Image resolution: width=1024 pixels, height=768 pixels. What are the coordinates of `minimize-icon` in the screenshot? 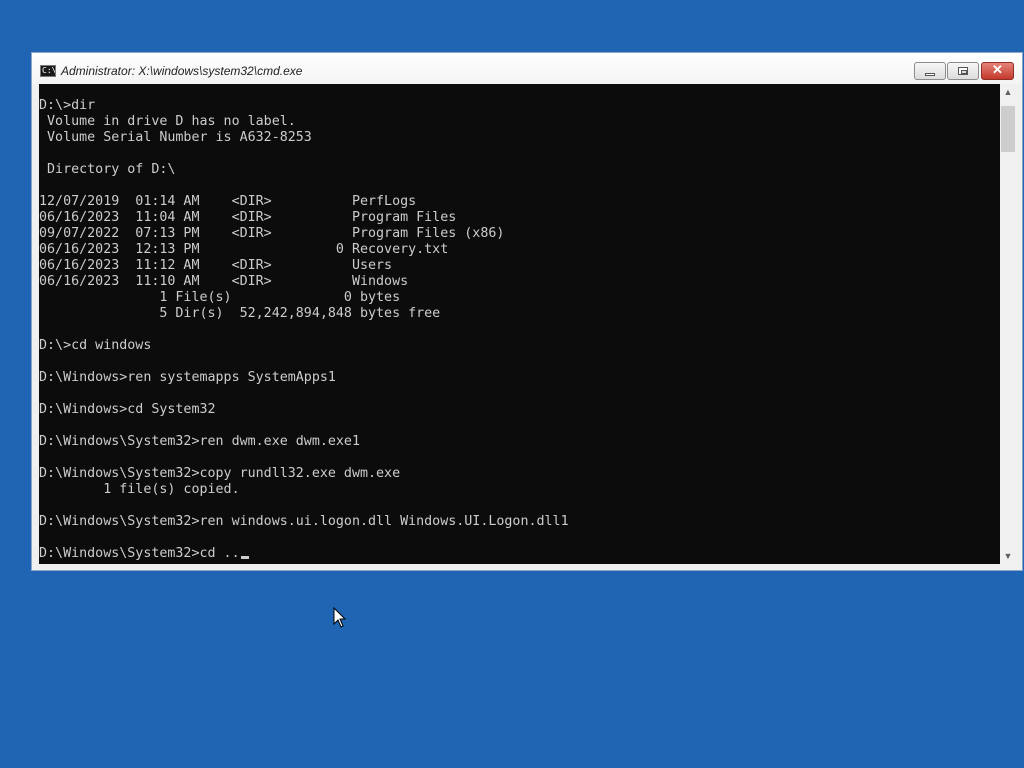 It's located at (930, 74).